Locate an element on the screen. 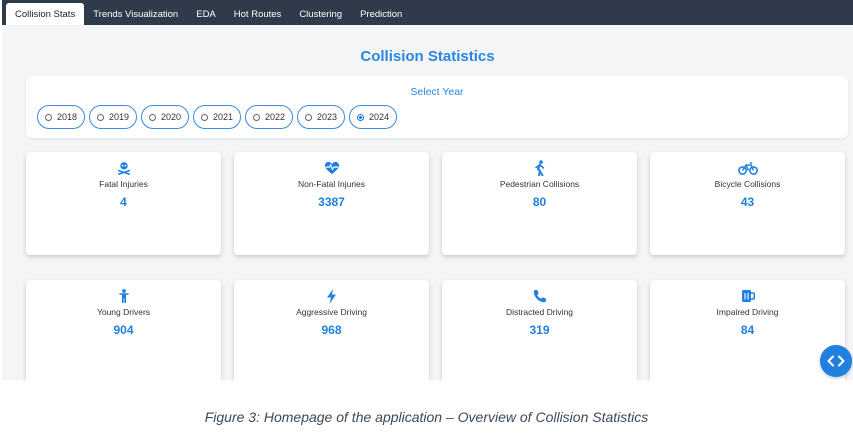 The width and height of the screenshot is (853, 440). year-selector-label: Select Year is located at coordinates (437, 92).